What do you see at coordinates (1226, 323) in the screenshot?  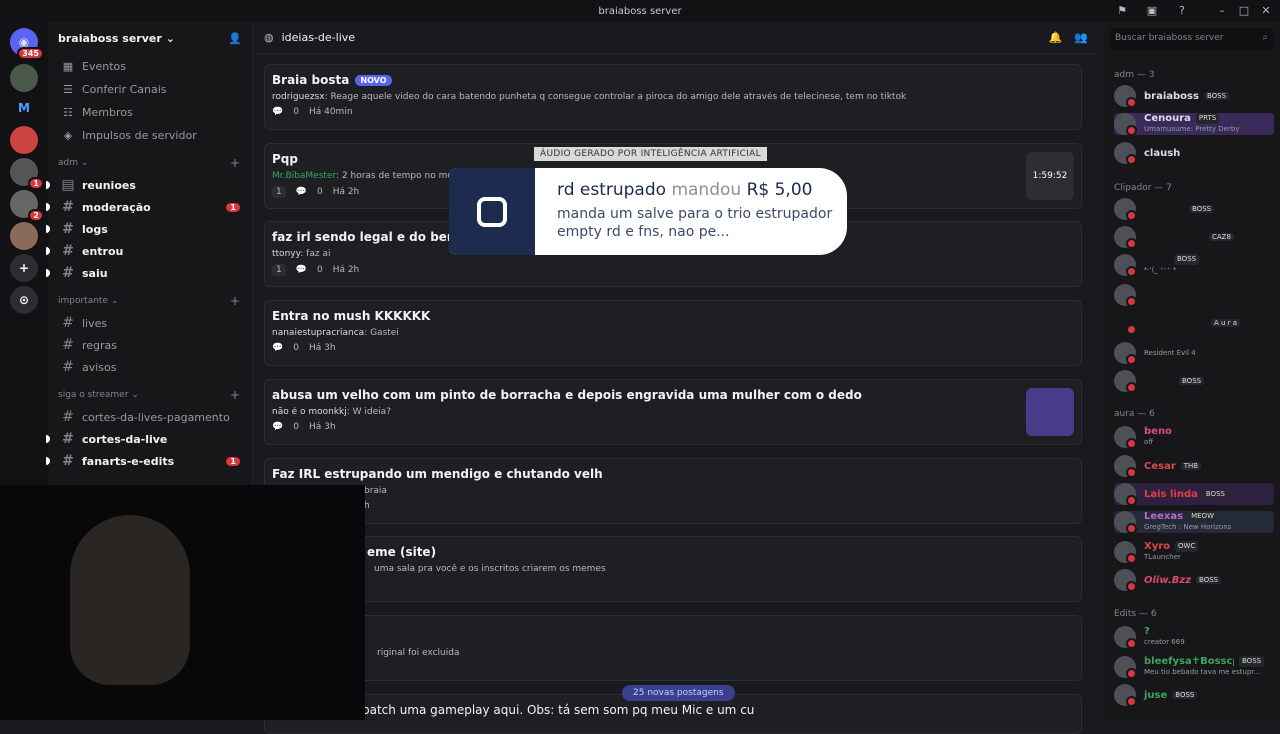 I see `member-tag: A u r a` at bounding box center [1226, 323].